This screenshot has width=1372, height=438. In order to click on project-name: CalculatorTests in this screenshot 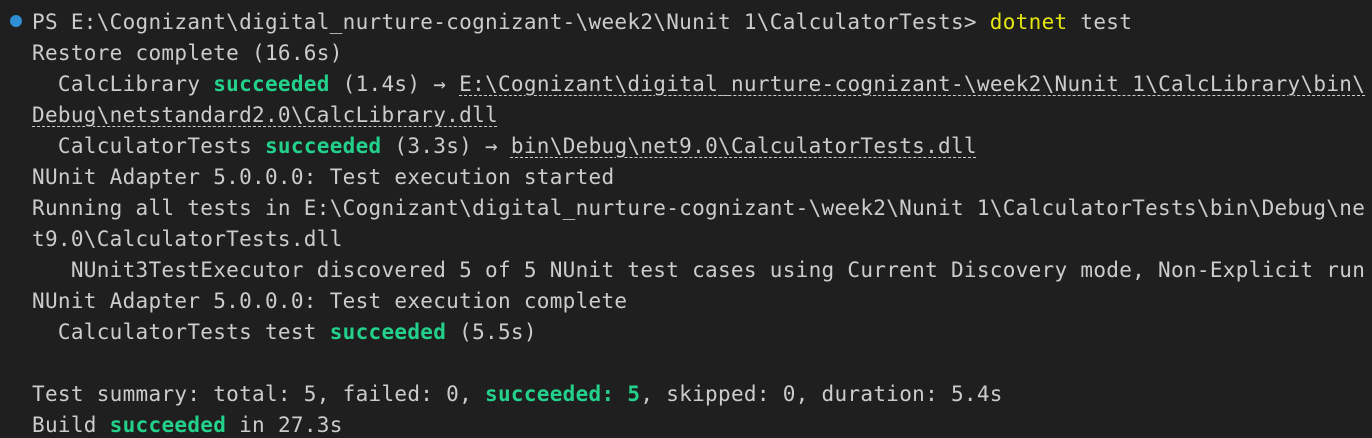, I will do `click(161, 146)`.